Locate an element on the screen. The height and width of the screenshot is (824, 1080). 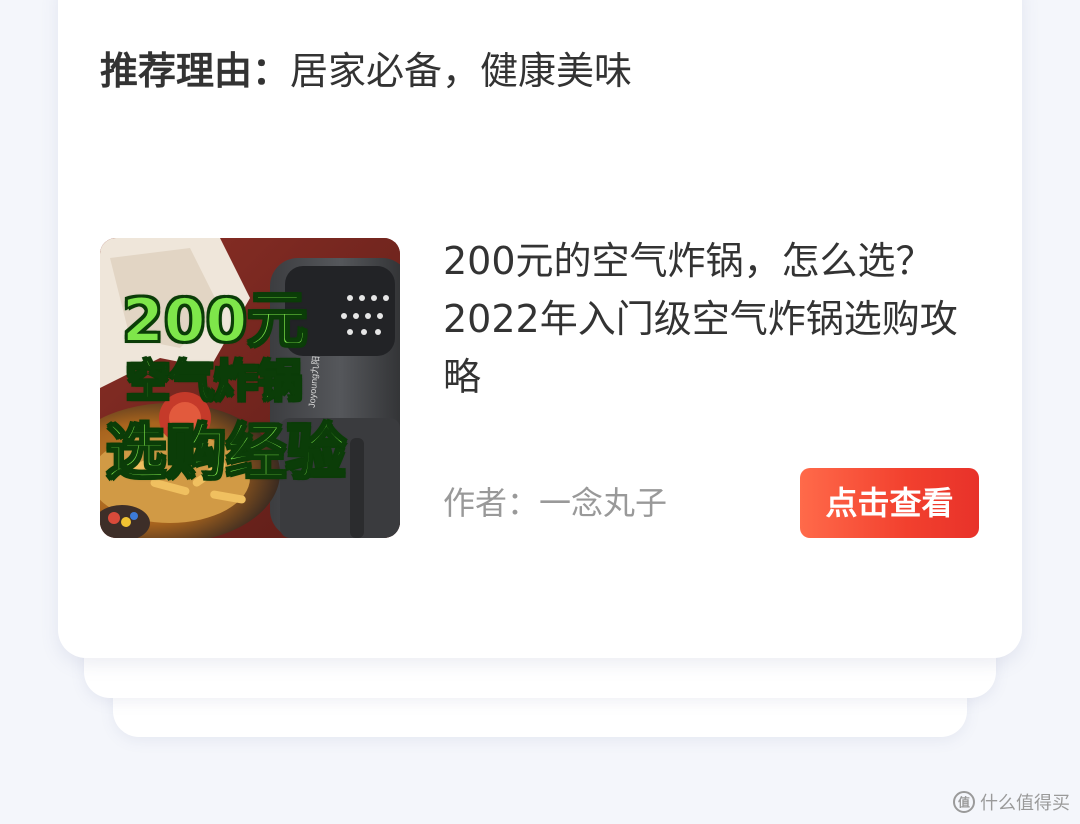
thumbnail-caption: 200元 空气炸锅 选购经验 is located at coordinates (250, 388).